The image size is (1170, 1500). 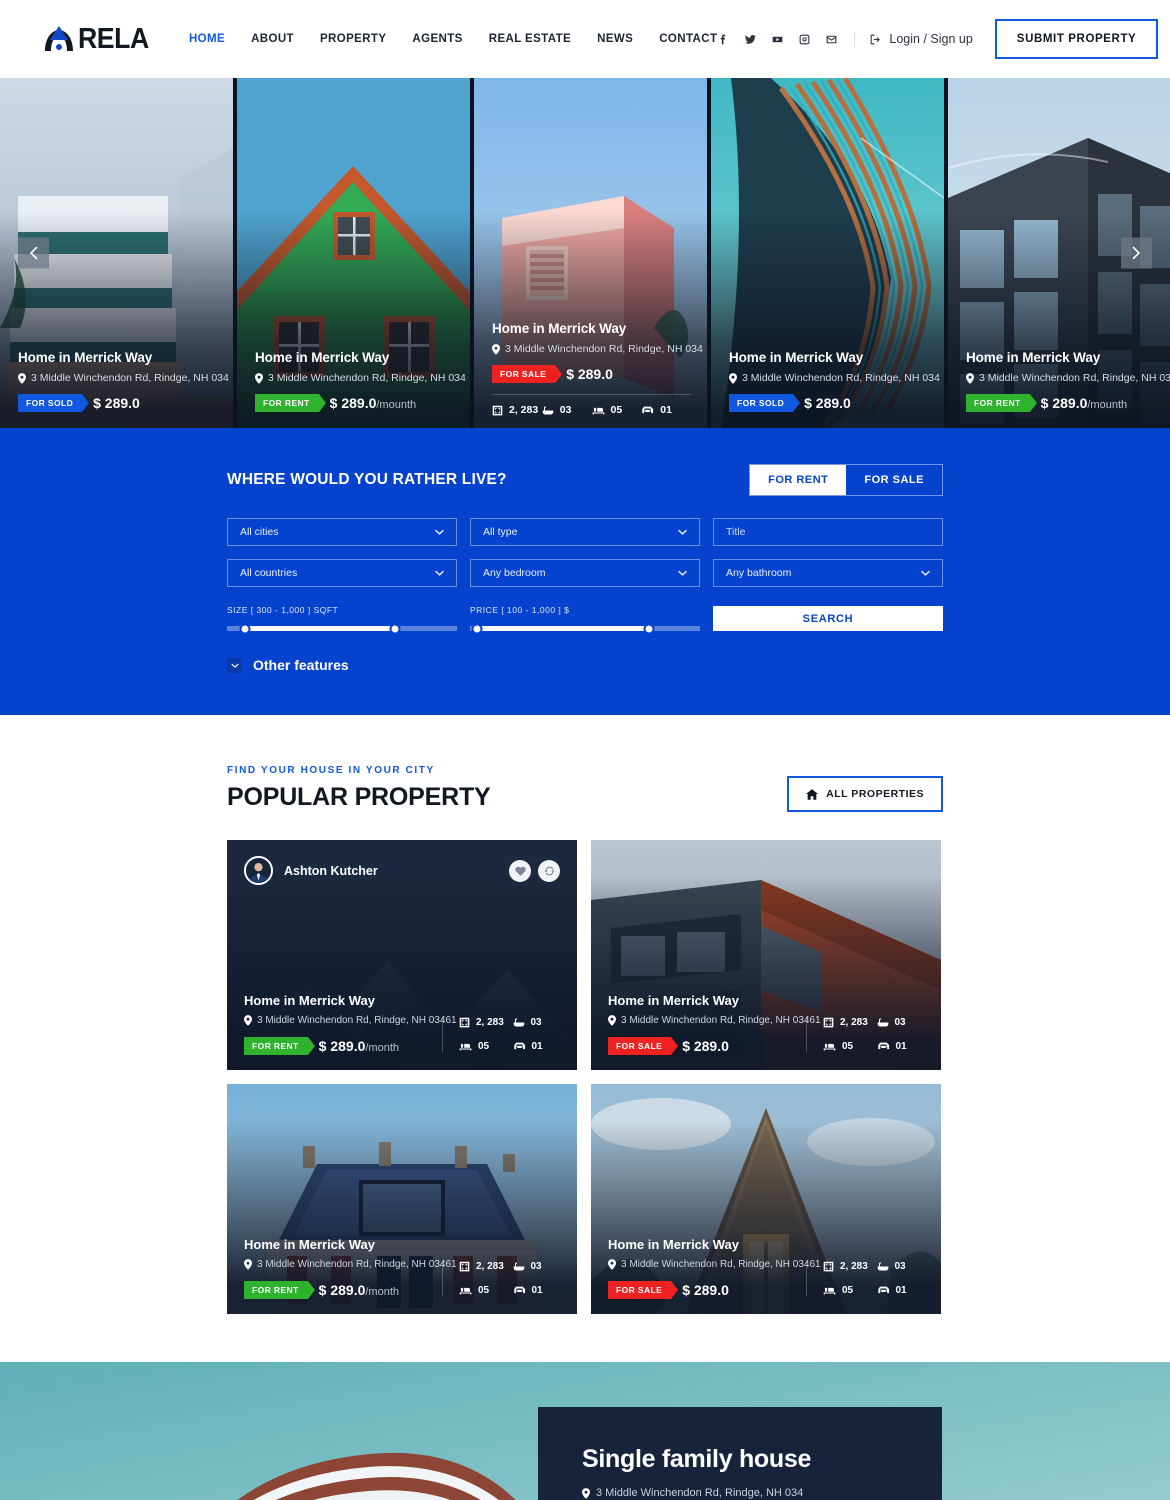 I want to click on status-badge: FOR SOLD, so click(x=54, y=403).